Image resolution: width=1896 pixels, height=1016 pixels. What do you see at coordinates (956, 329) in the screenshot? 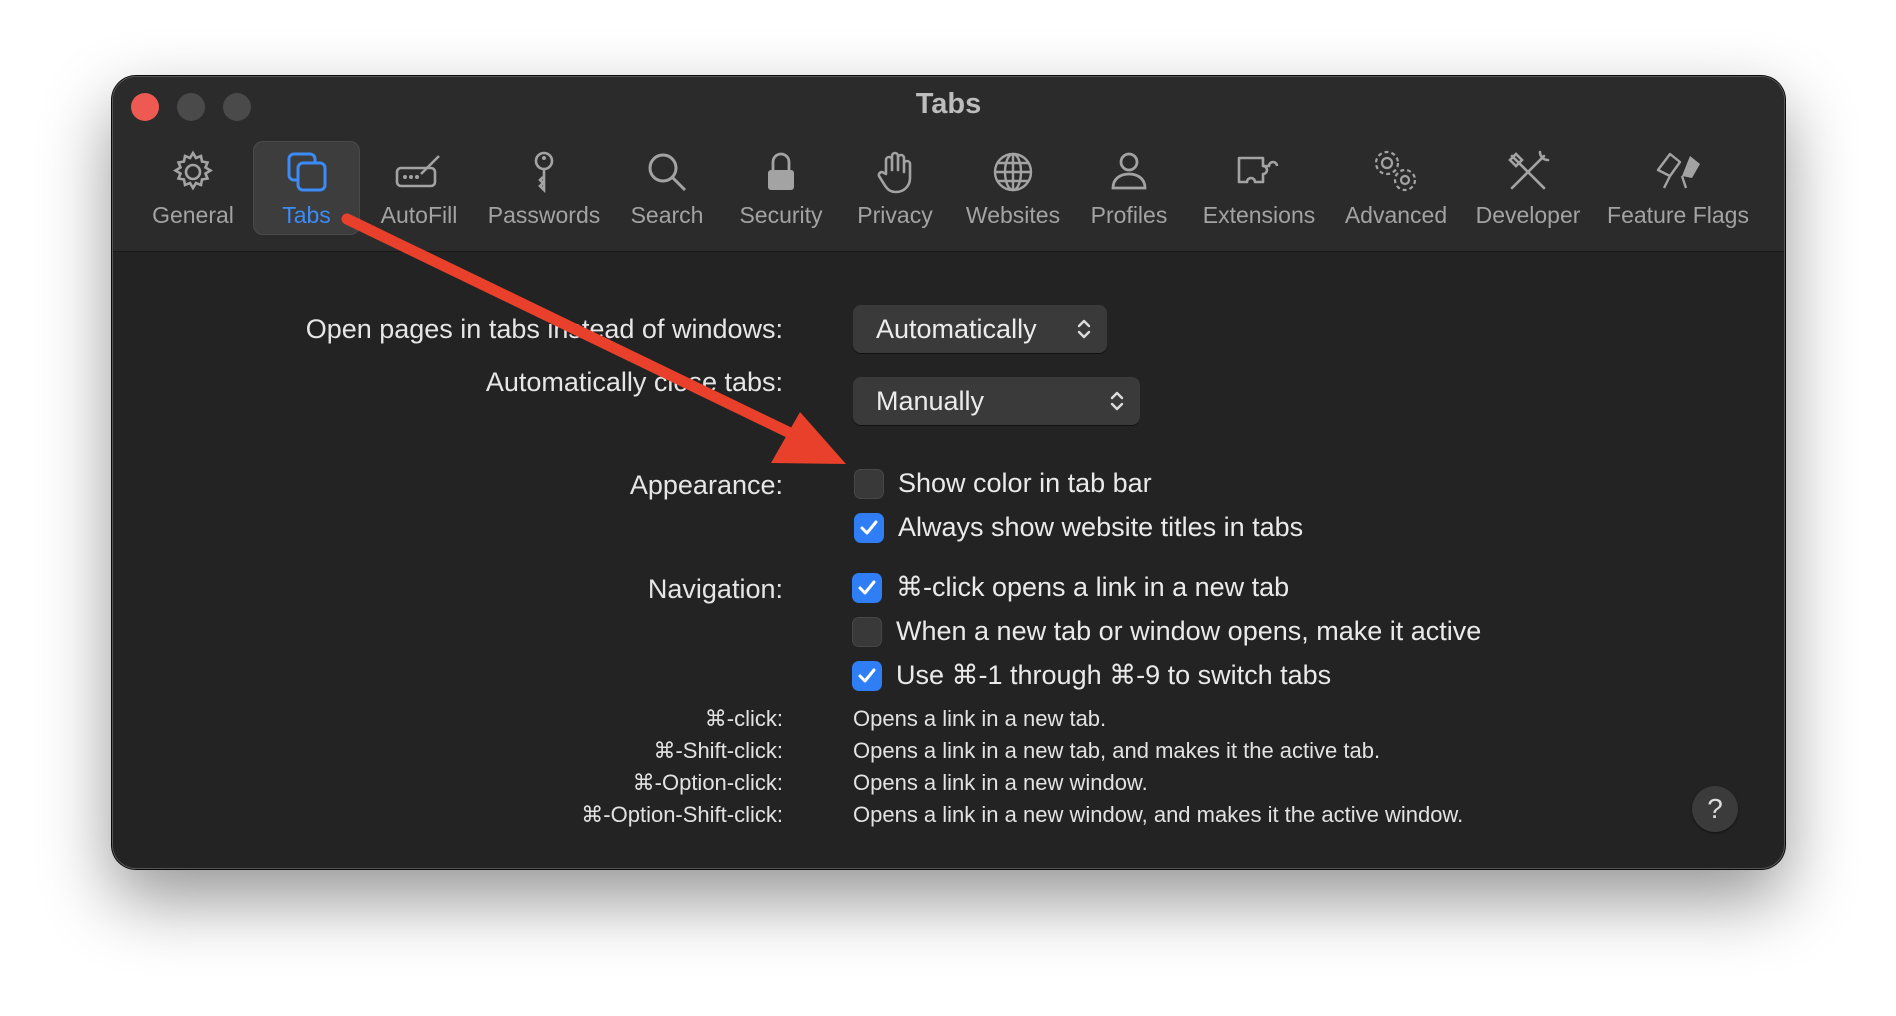
I see `open-pages-value: Automatically` at bounding box center [956, 329].